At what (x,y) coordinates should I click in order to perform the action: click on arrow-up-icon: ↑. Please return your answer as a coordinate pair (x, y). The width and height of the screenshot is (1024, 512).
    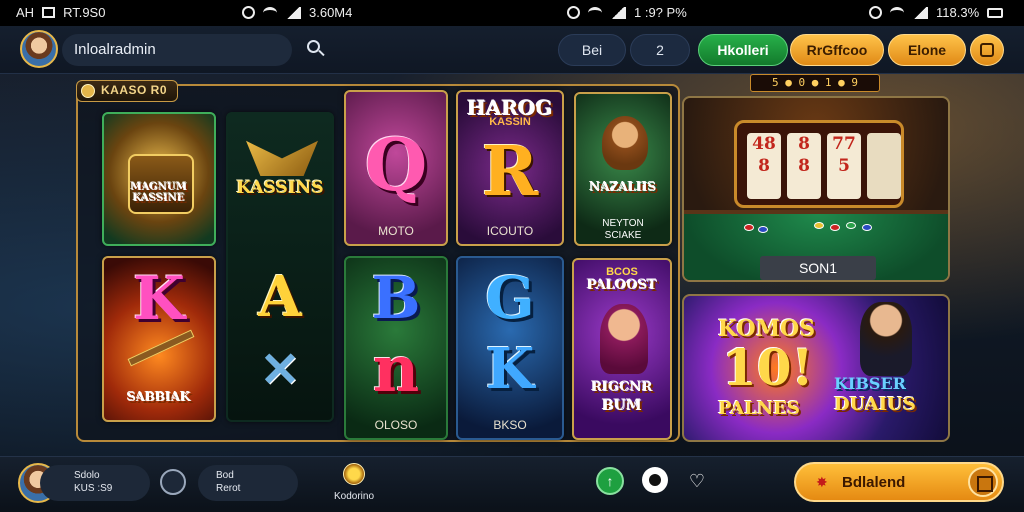
    Looking at the image, I should click on (610, 481).